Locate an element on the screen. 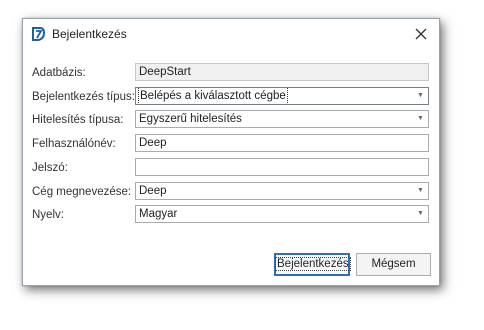 The image size is (484, 330). cancel-button-label: Mégsem is located at coordinates (393, 264).